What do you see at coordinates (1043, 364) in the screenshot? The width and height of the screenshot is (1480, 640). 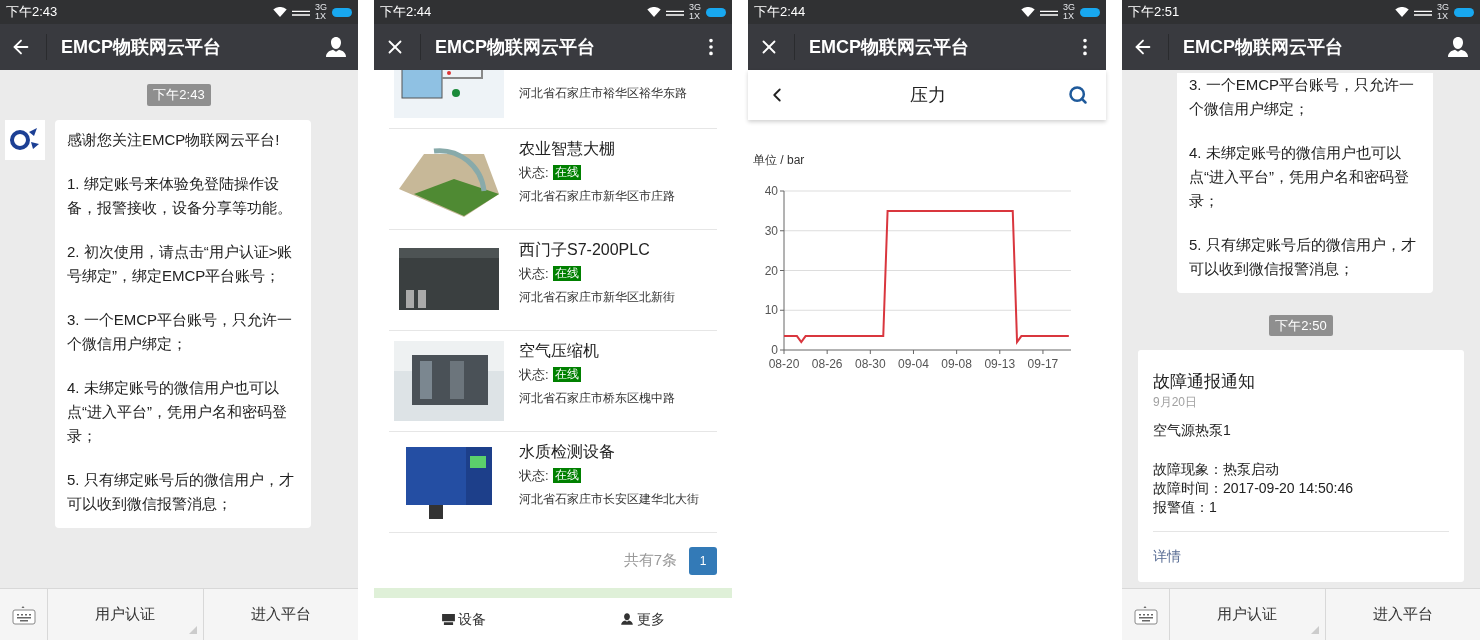 I see `axis-label: 09-17` at bounding box center [1043, 364].